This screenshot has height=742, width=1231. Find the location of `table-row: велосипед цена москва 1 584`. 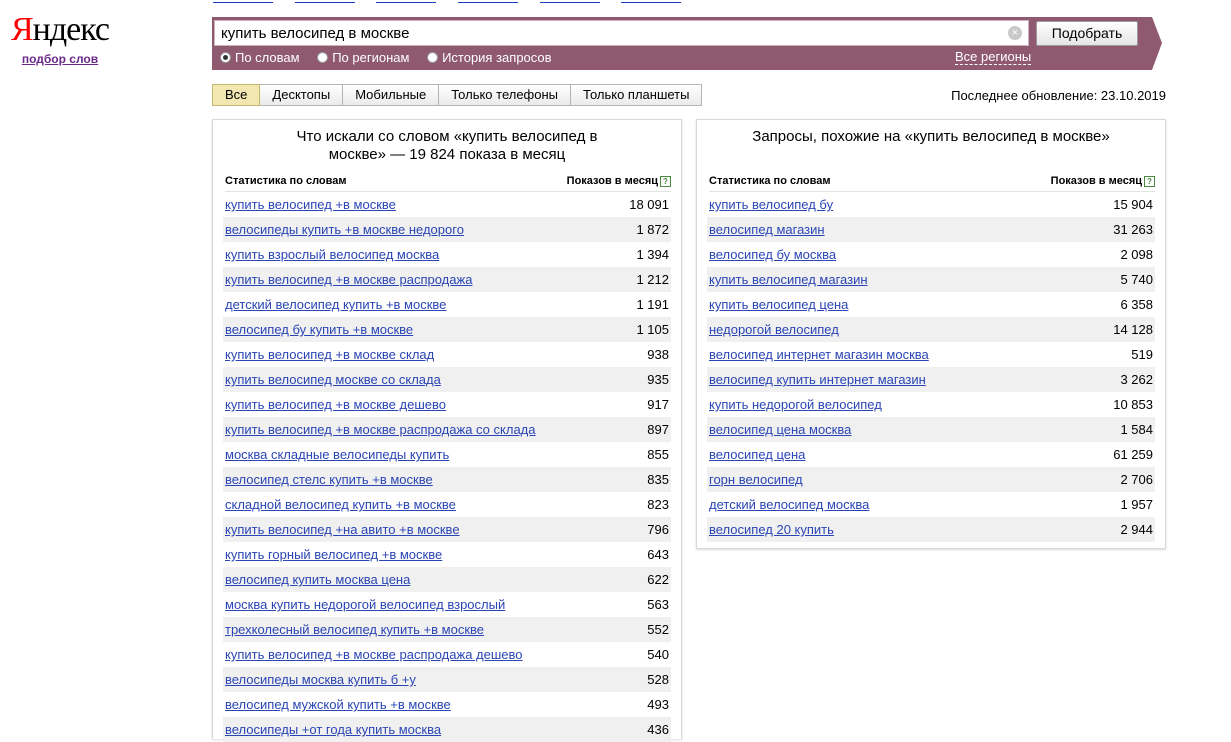

table-row: велосипед цена москва 1 584 is located at coordinates (931, 429).